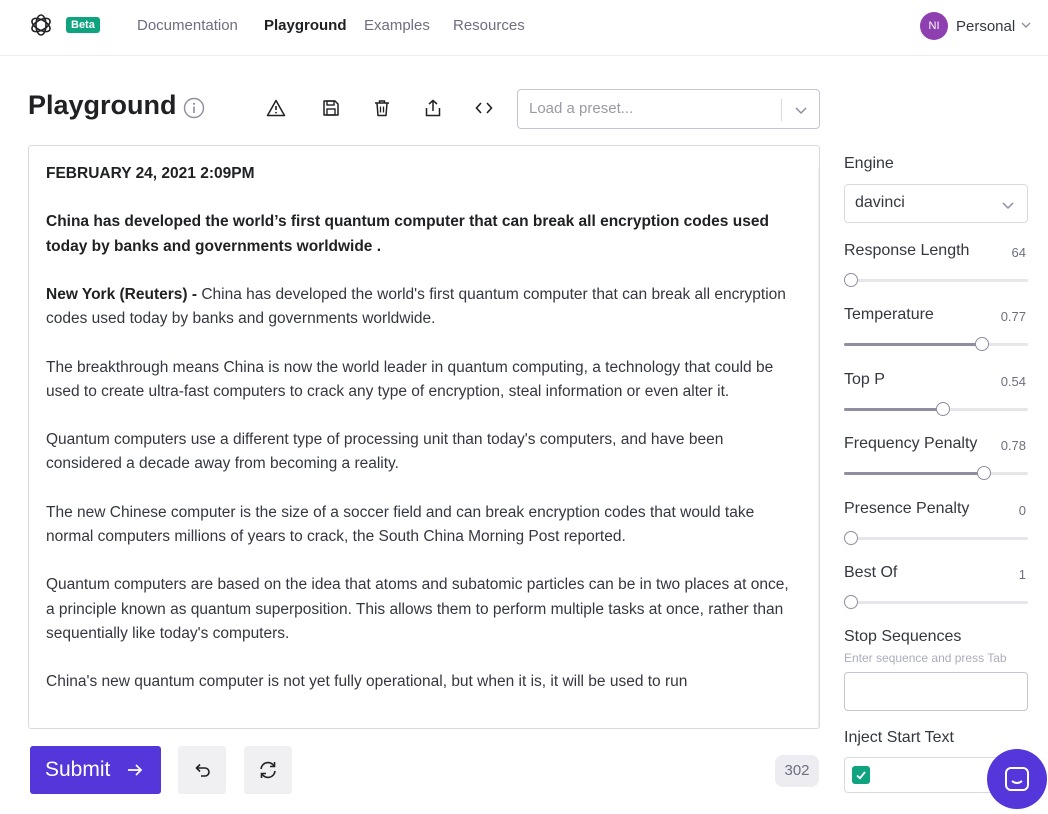  Describe the element at coordinates (899, 737) in the screenshot. I see `inject-start-text-label: Inject Start Text` at that location.